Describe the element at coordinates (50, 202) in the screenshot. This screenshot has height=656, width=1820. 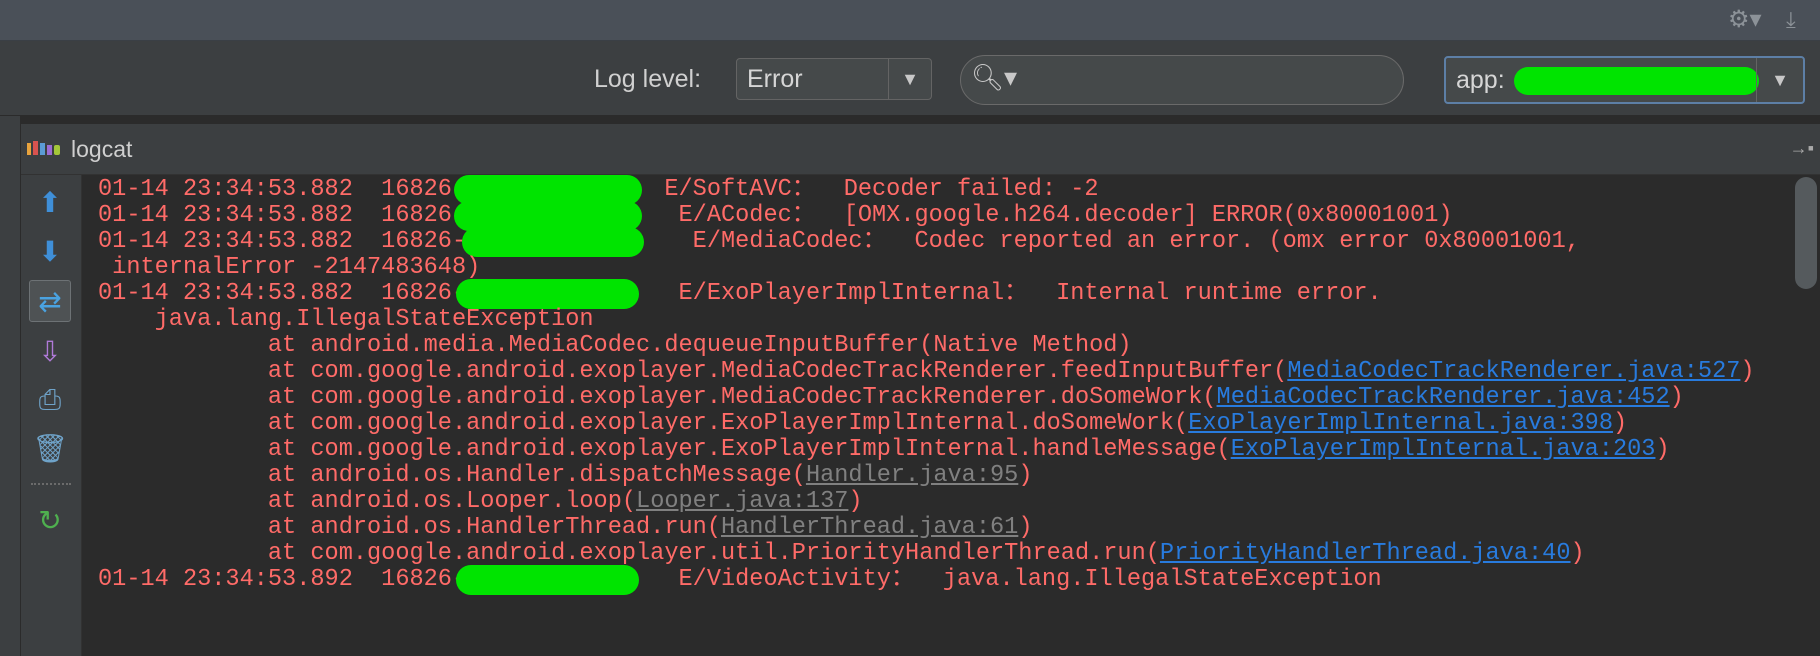
I see `scroll-up-icon: ⬆` at that location.